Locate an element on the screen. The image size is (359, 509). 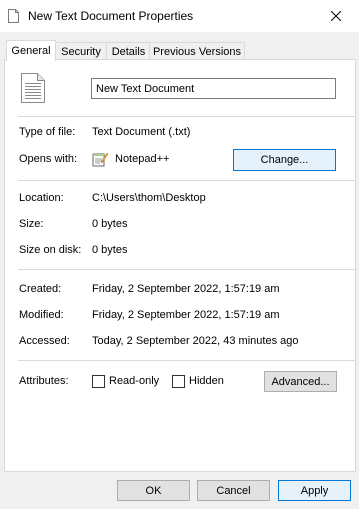
accessed-label: Accessed: is located at coordinates (44, 341).